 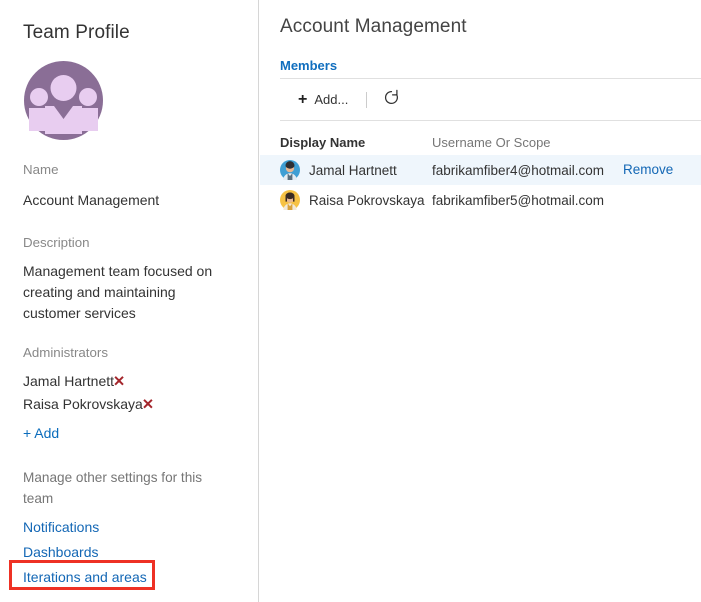 I want to click on column-header-username-or-scope: Username Or Scope, so click(x=491, y=142).